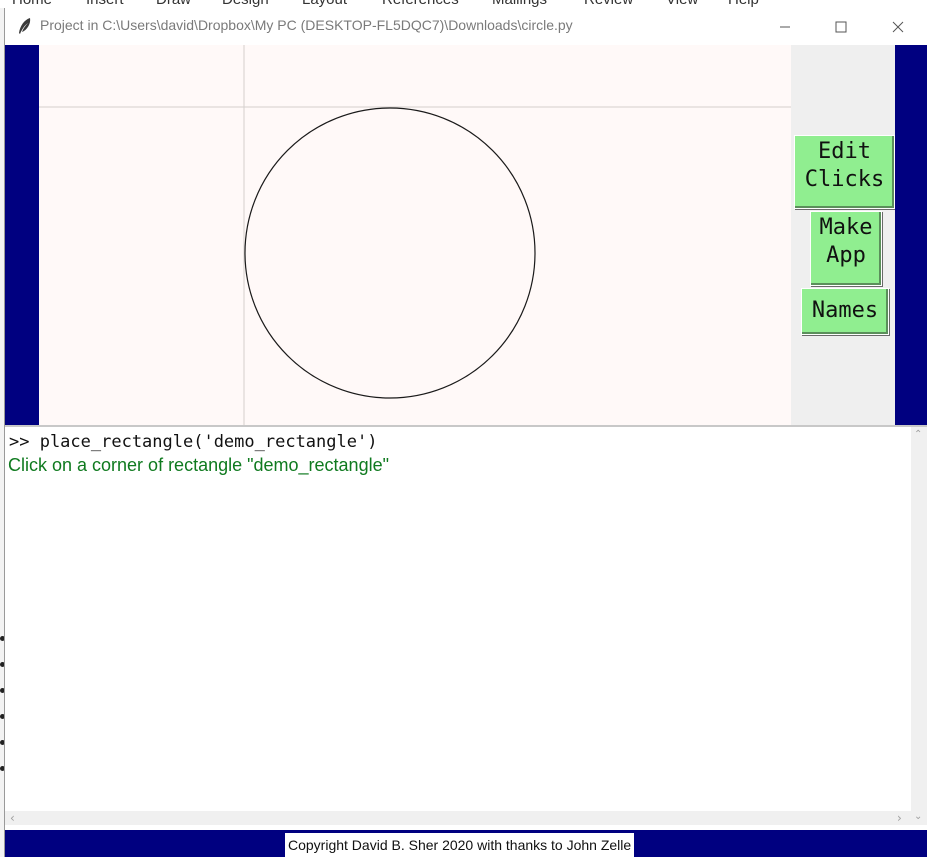 The width and height of the screenshot is (927, 857). Describe the element at coordinates (245, 4) in the screenshot. I see `ribbon-tab-design: Design` at that location.